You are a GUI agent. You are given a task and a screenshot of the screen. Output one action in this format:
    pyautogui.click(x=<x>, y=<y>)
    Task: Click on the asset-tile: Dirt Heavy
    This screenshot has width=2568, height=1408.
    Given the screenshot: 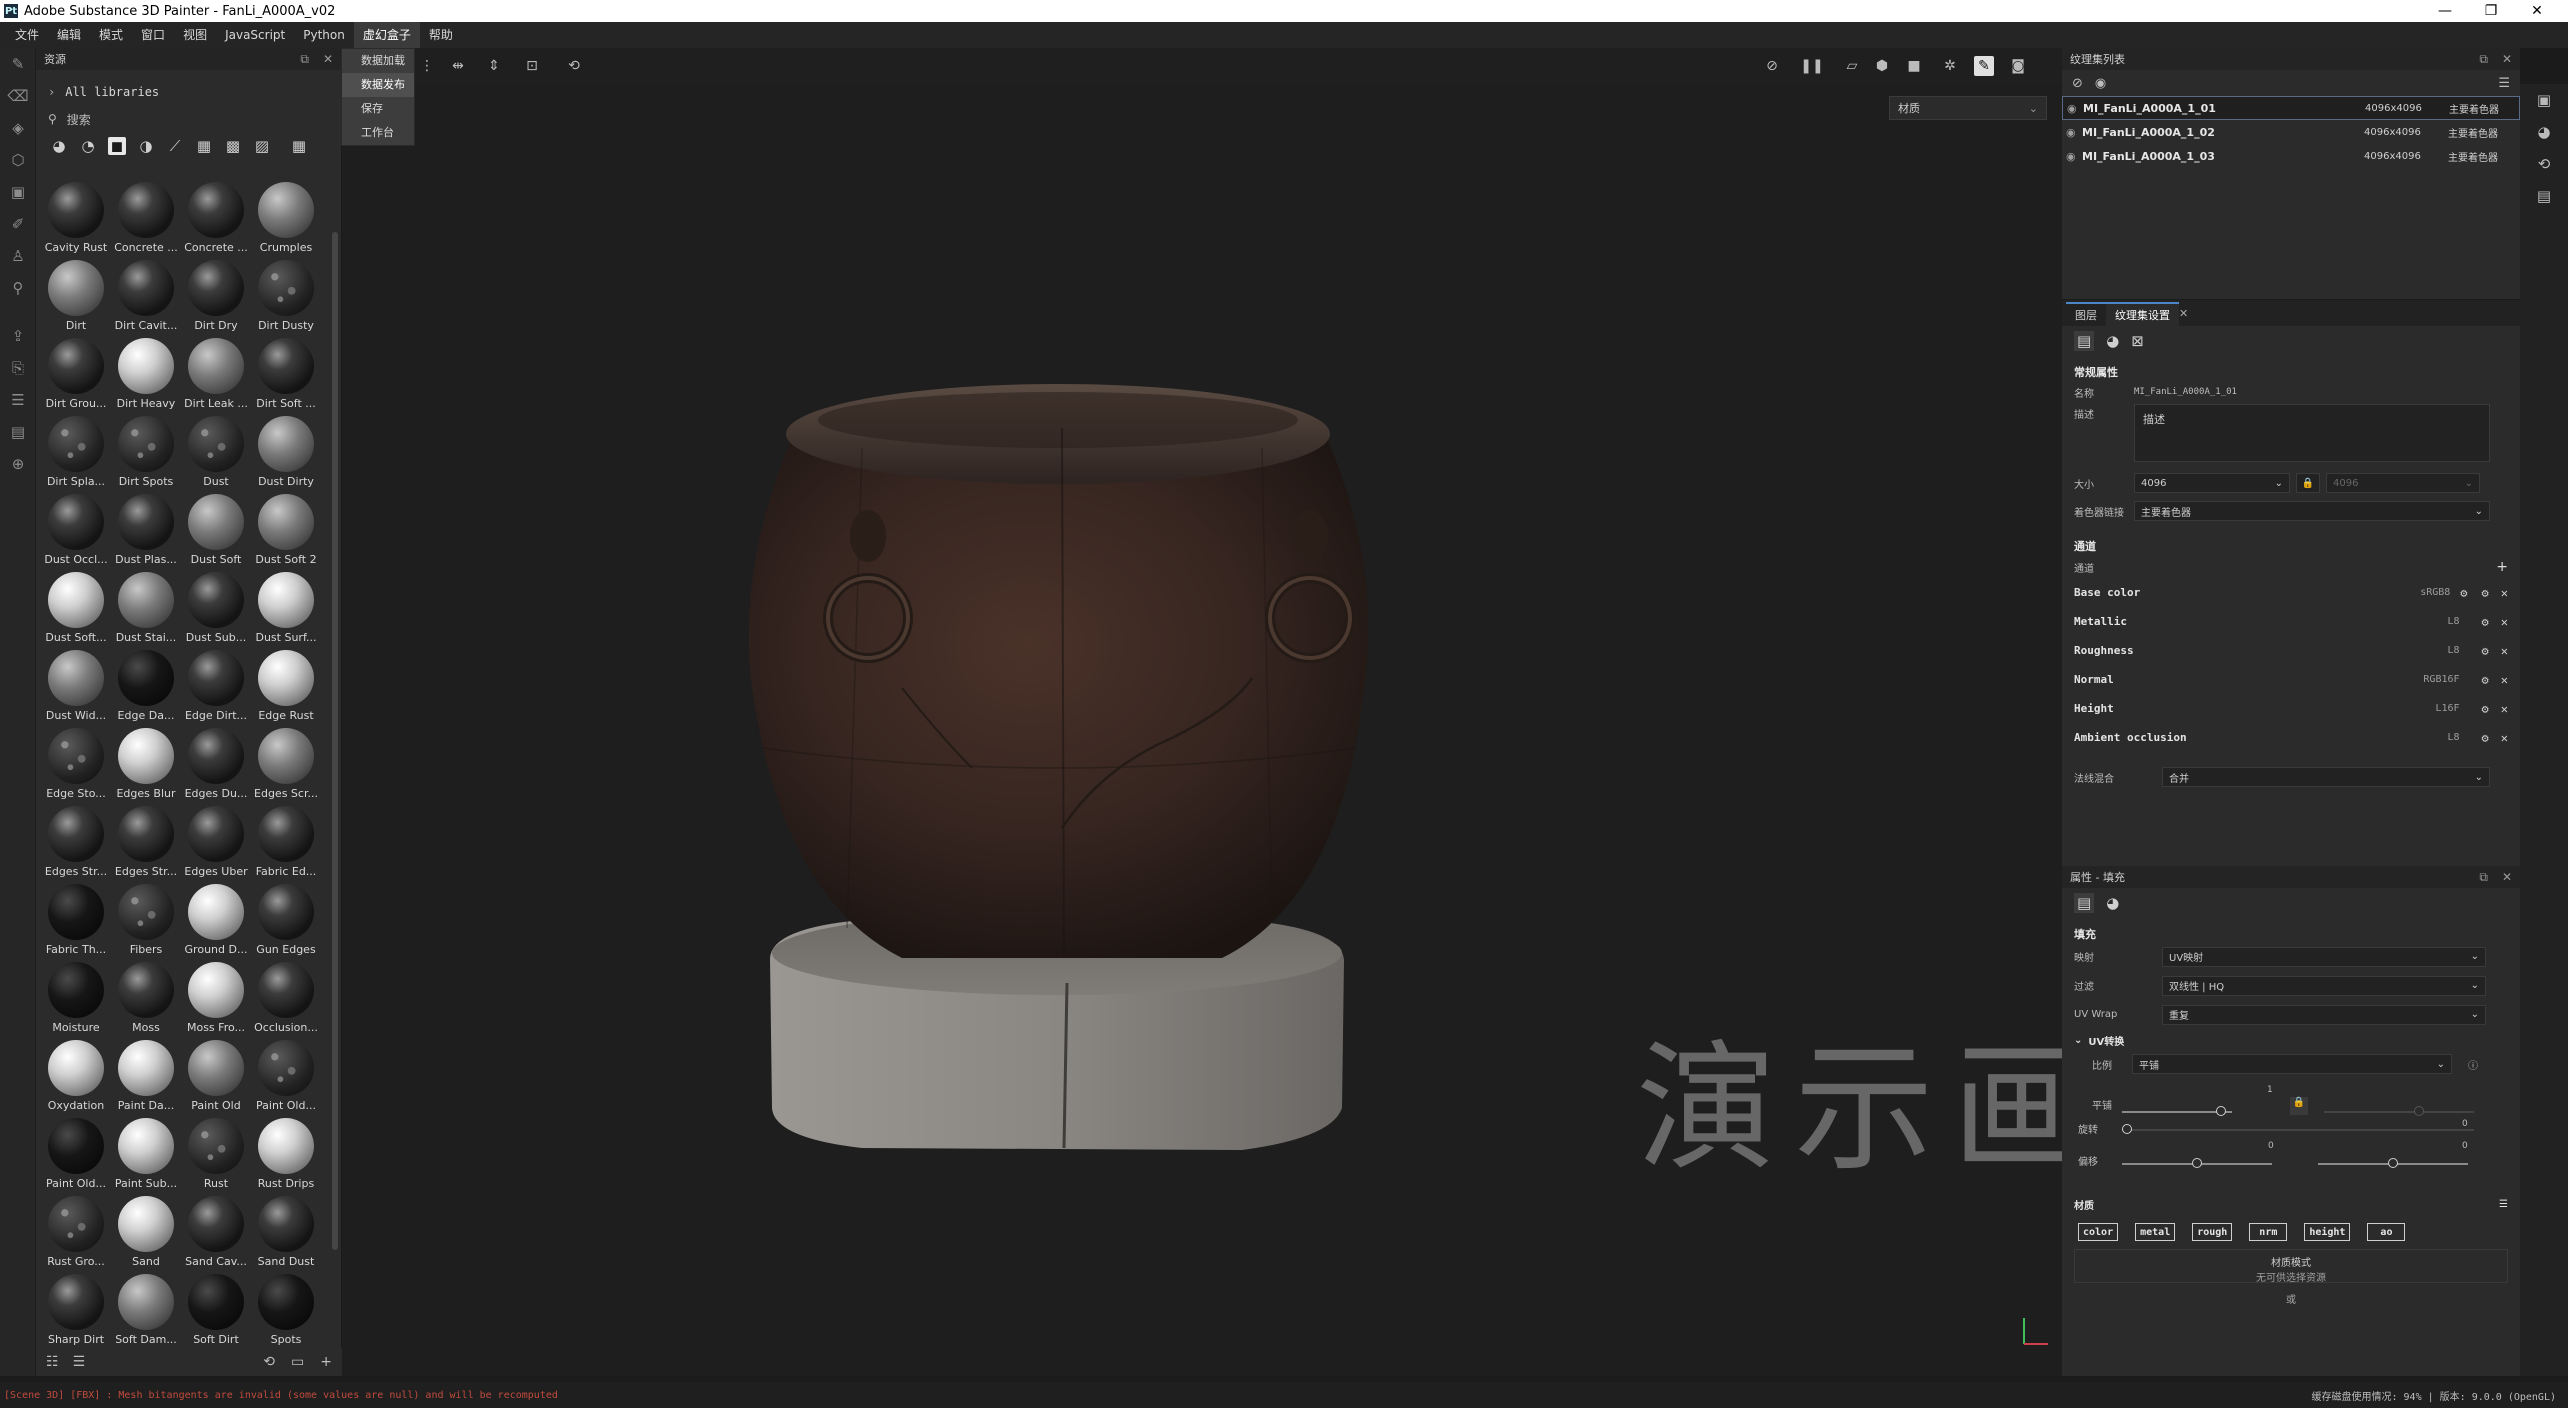 What is the action you would take?
    pyautogui.click(x=146, y=373)
    